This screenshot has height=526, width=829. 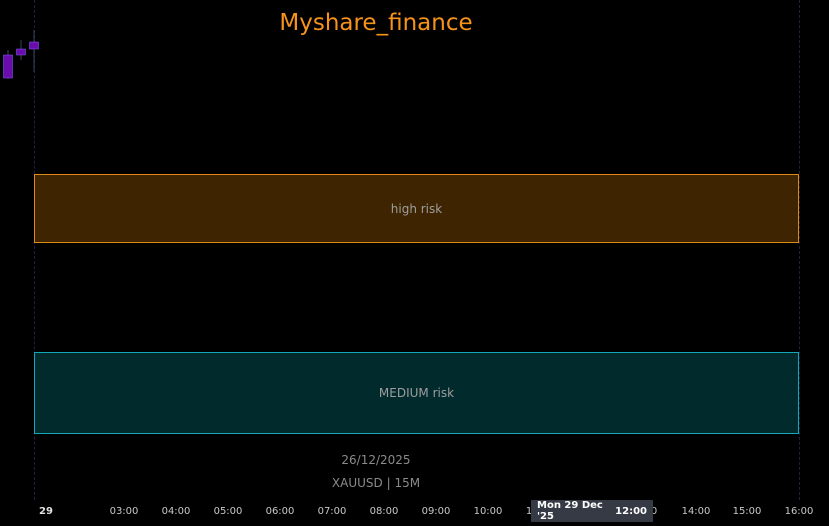 I want to click on x-tick-label: 08:00, so click(x=384, y=511).